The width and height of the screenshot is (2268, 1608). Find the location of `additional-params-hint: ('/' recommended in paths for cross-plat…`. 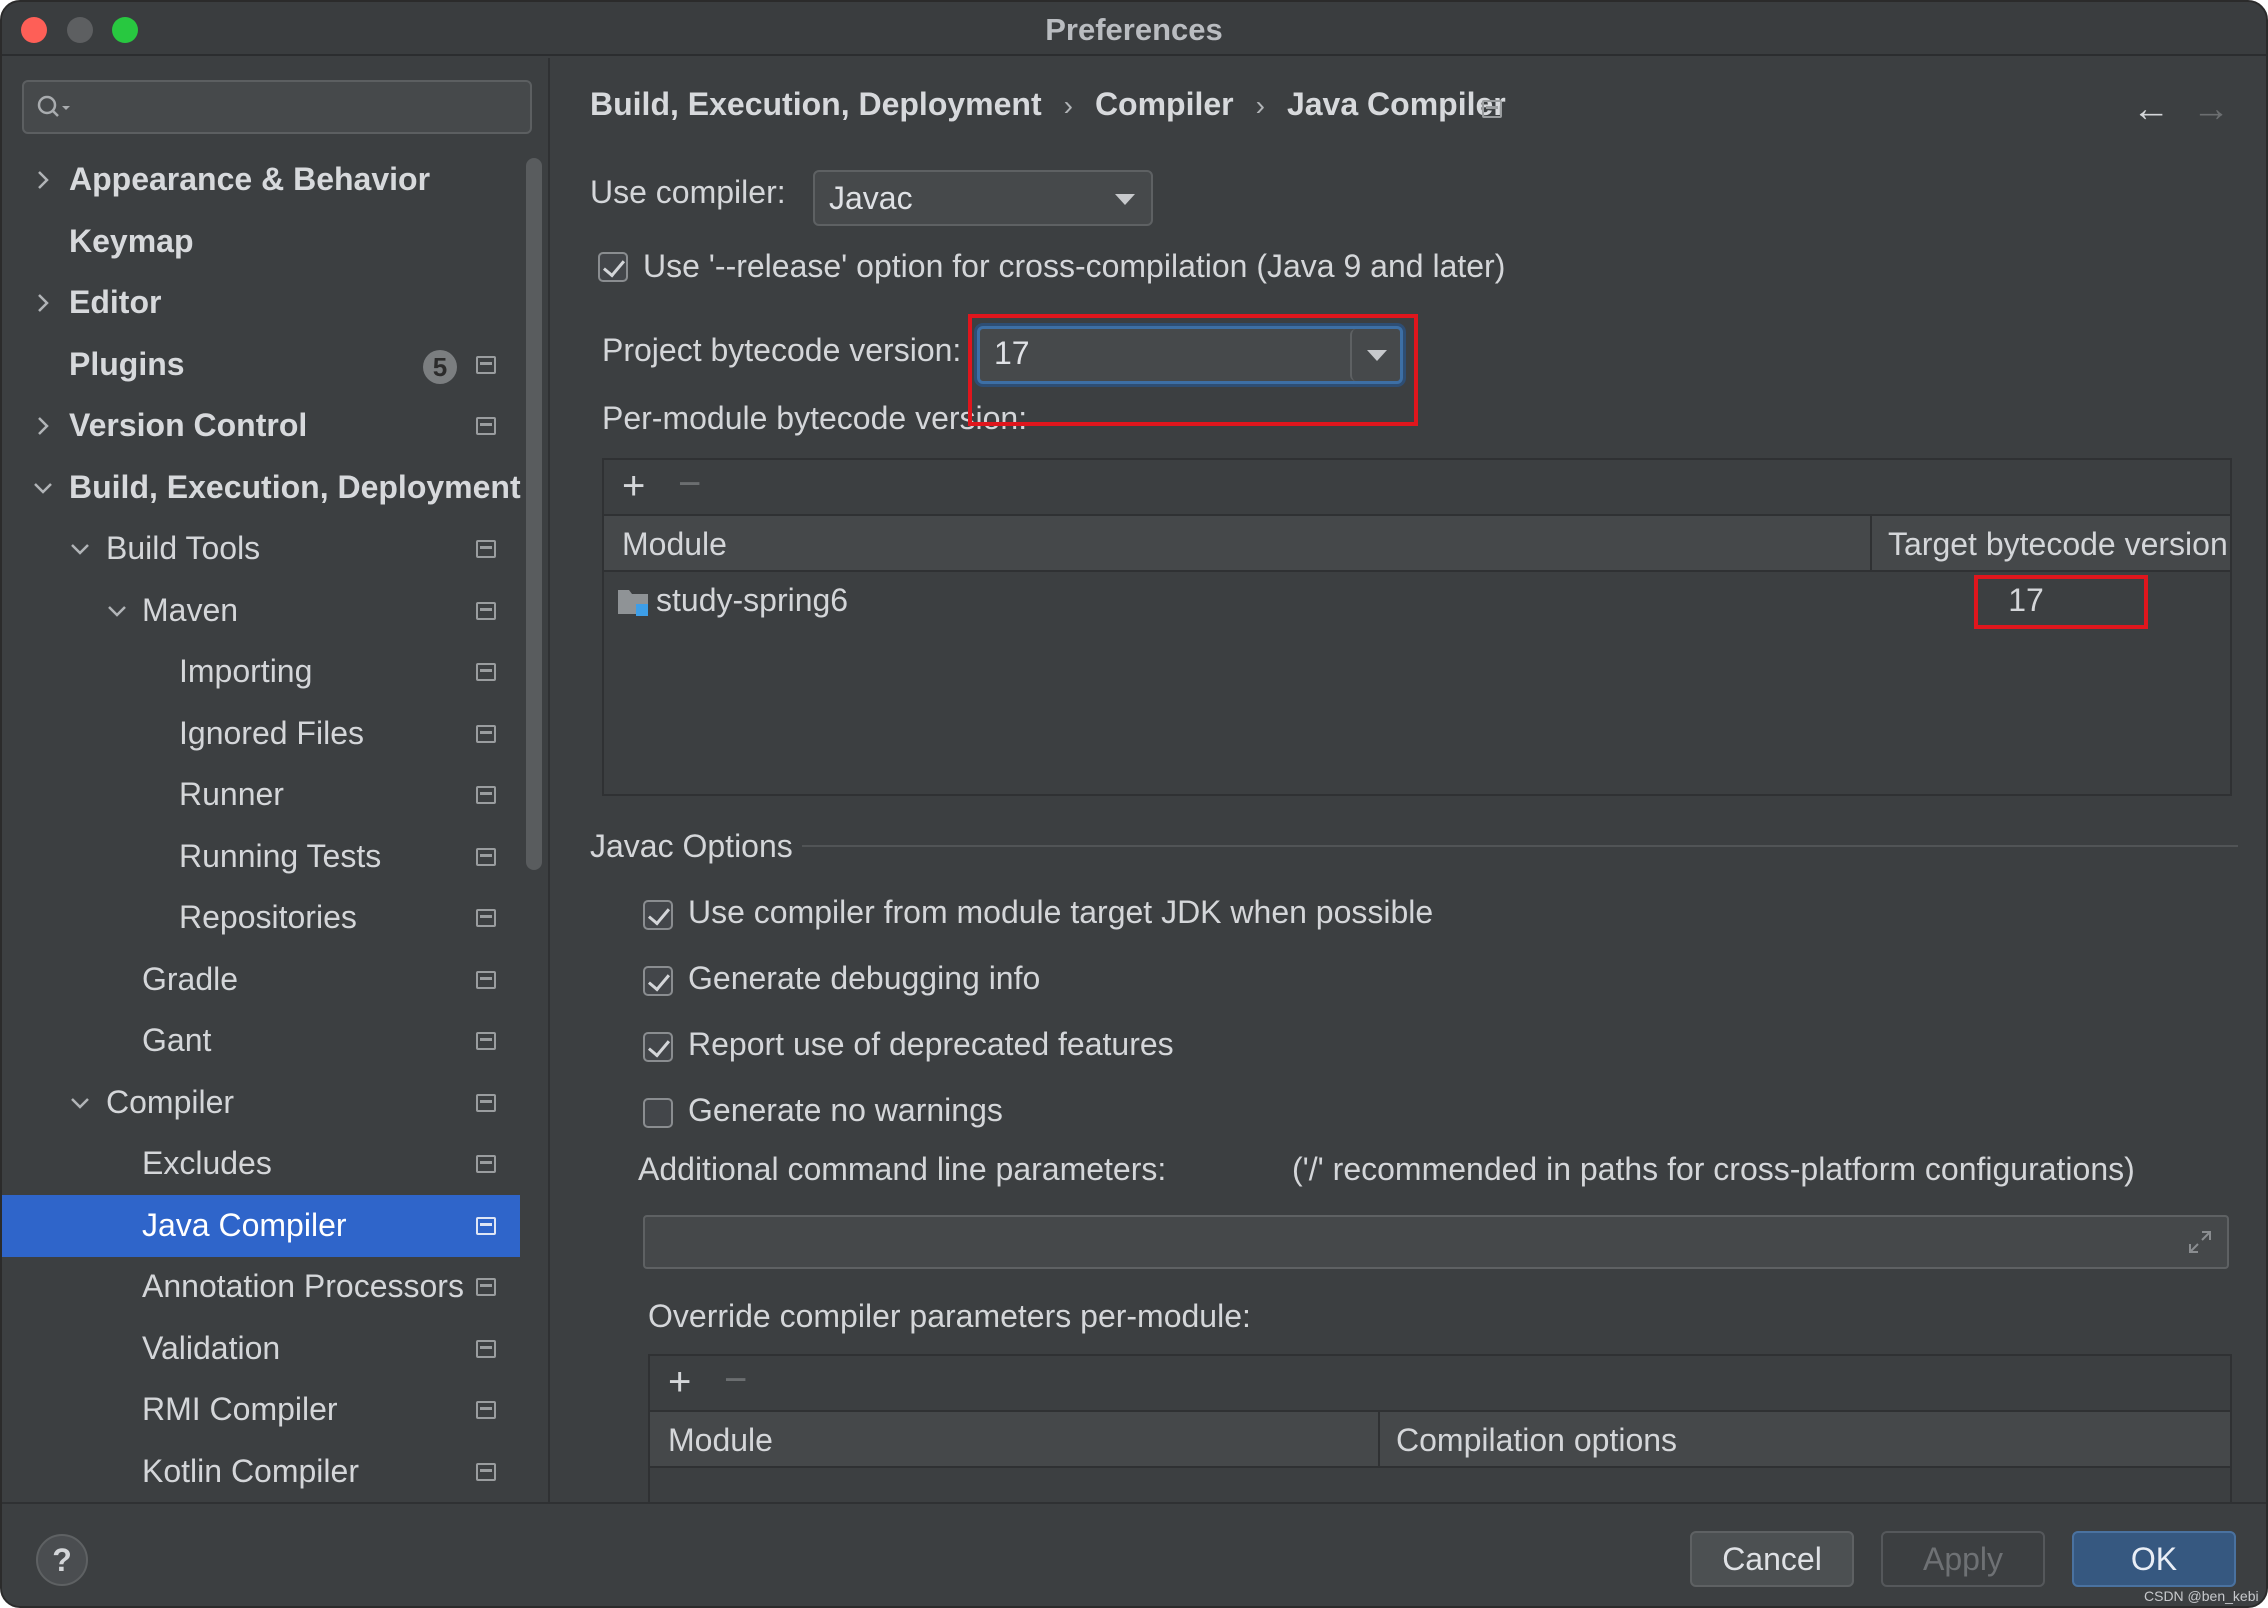

additional-params-hint: ('/' recommended in paths for cross-plat… is located at coordinates (1713, 1169).